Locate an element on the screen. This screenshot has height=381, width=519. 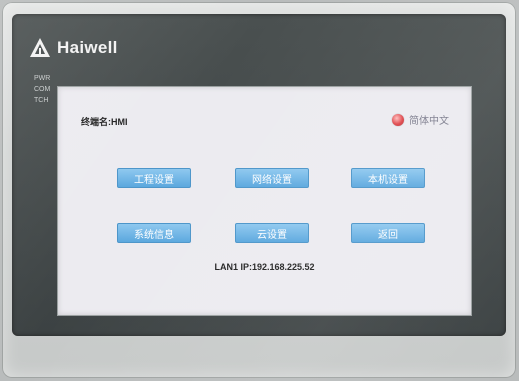
lan-ip-address: LAN1 IP:192.168.225.52 is located at coordinates (264, 267).